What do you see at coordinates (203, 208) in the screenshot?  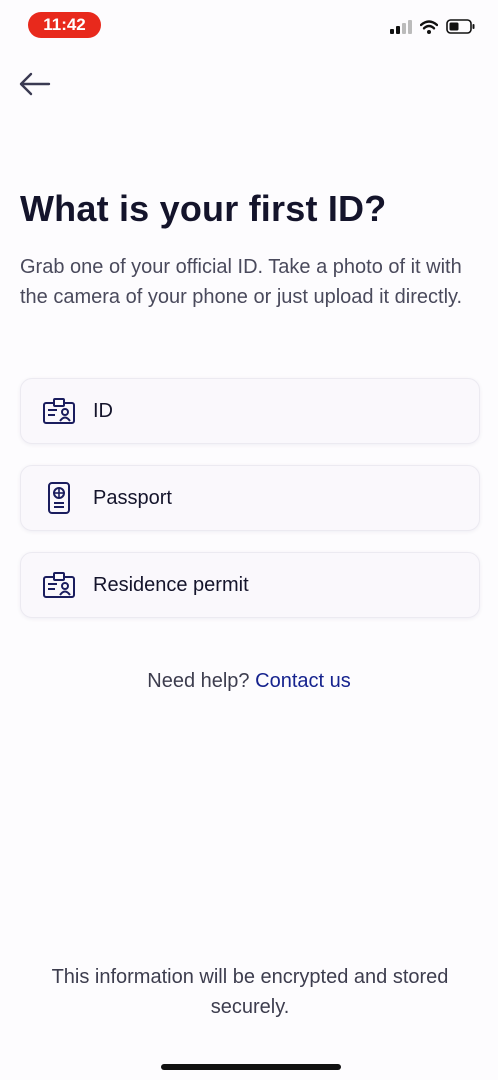 I see `page-title: What is your first ID?` at bounding box center [203, 208].